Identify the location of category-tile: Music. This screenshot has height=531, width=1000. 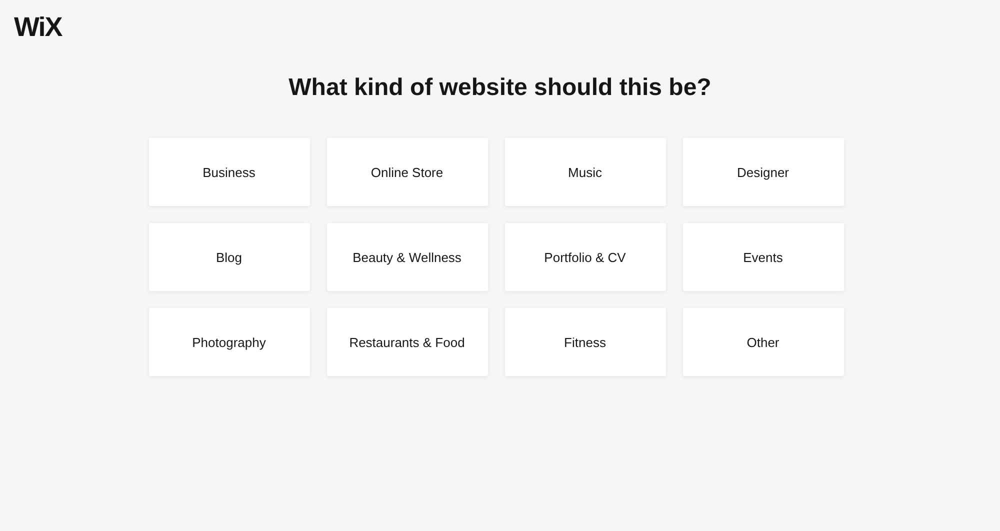
(585, 172).